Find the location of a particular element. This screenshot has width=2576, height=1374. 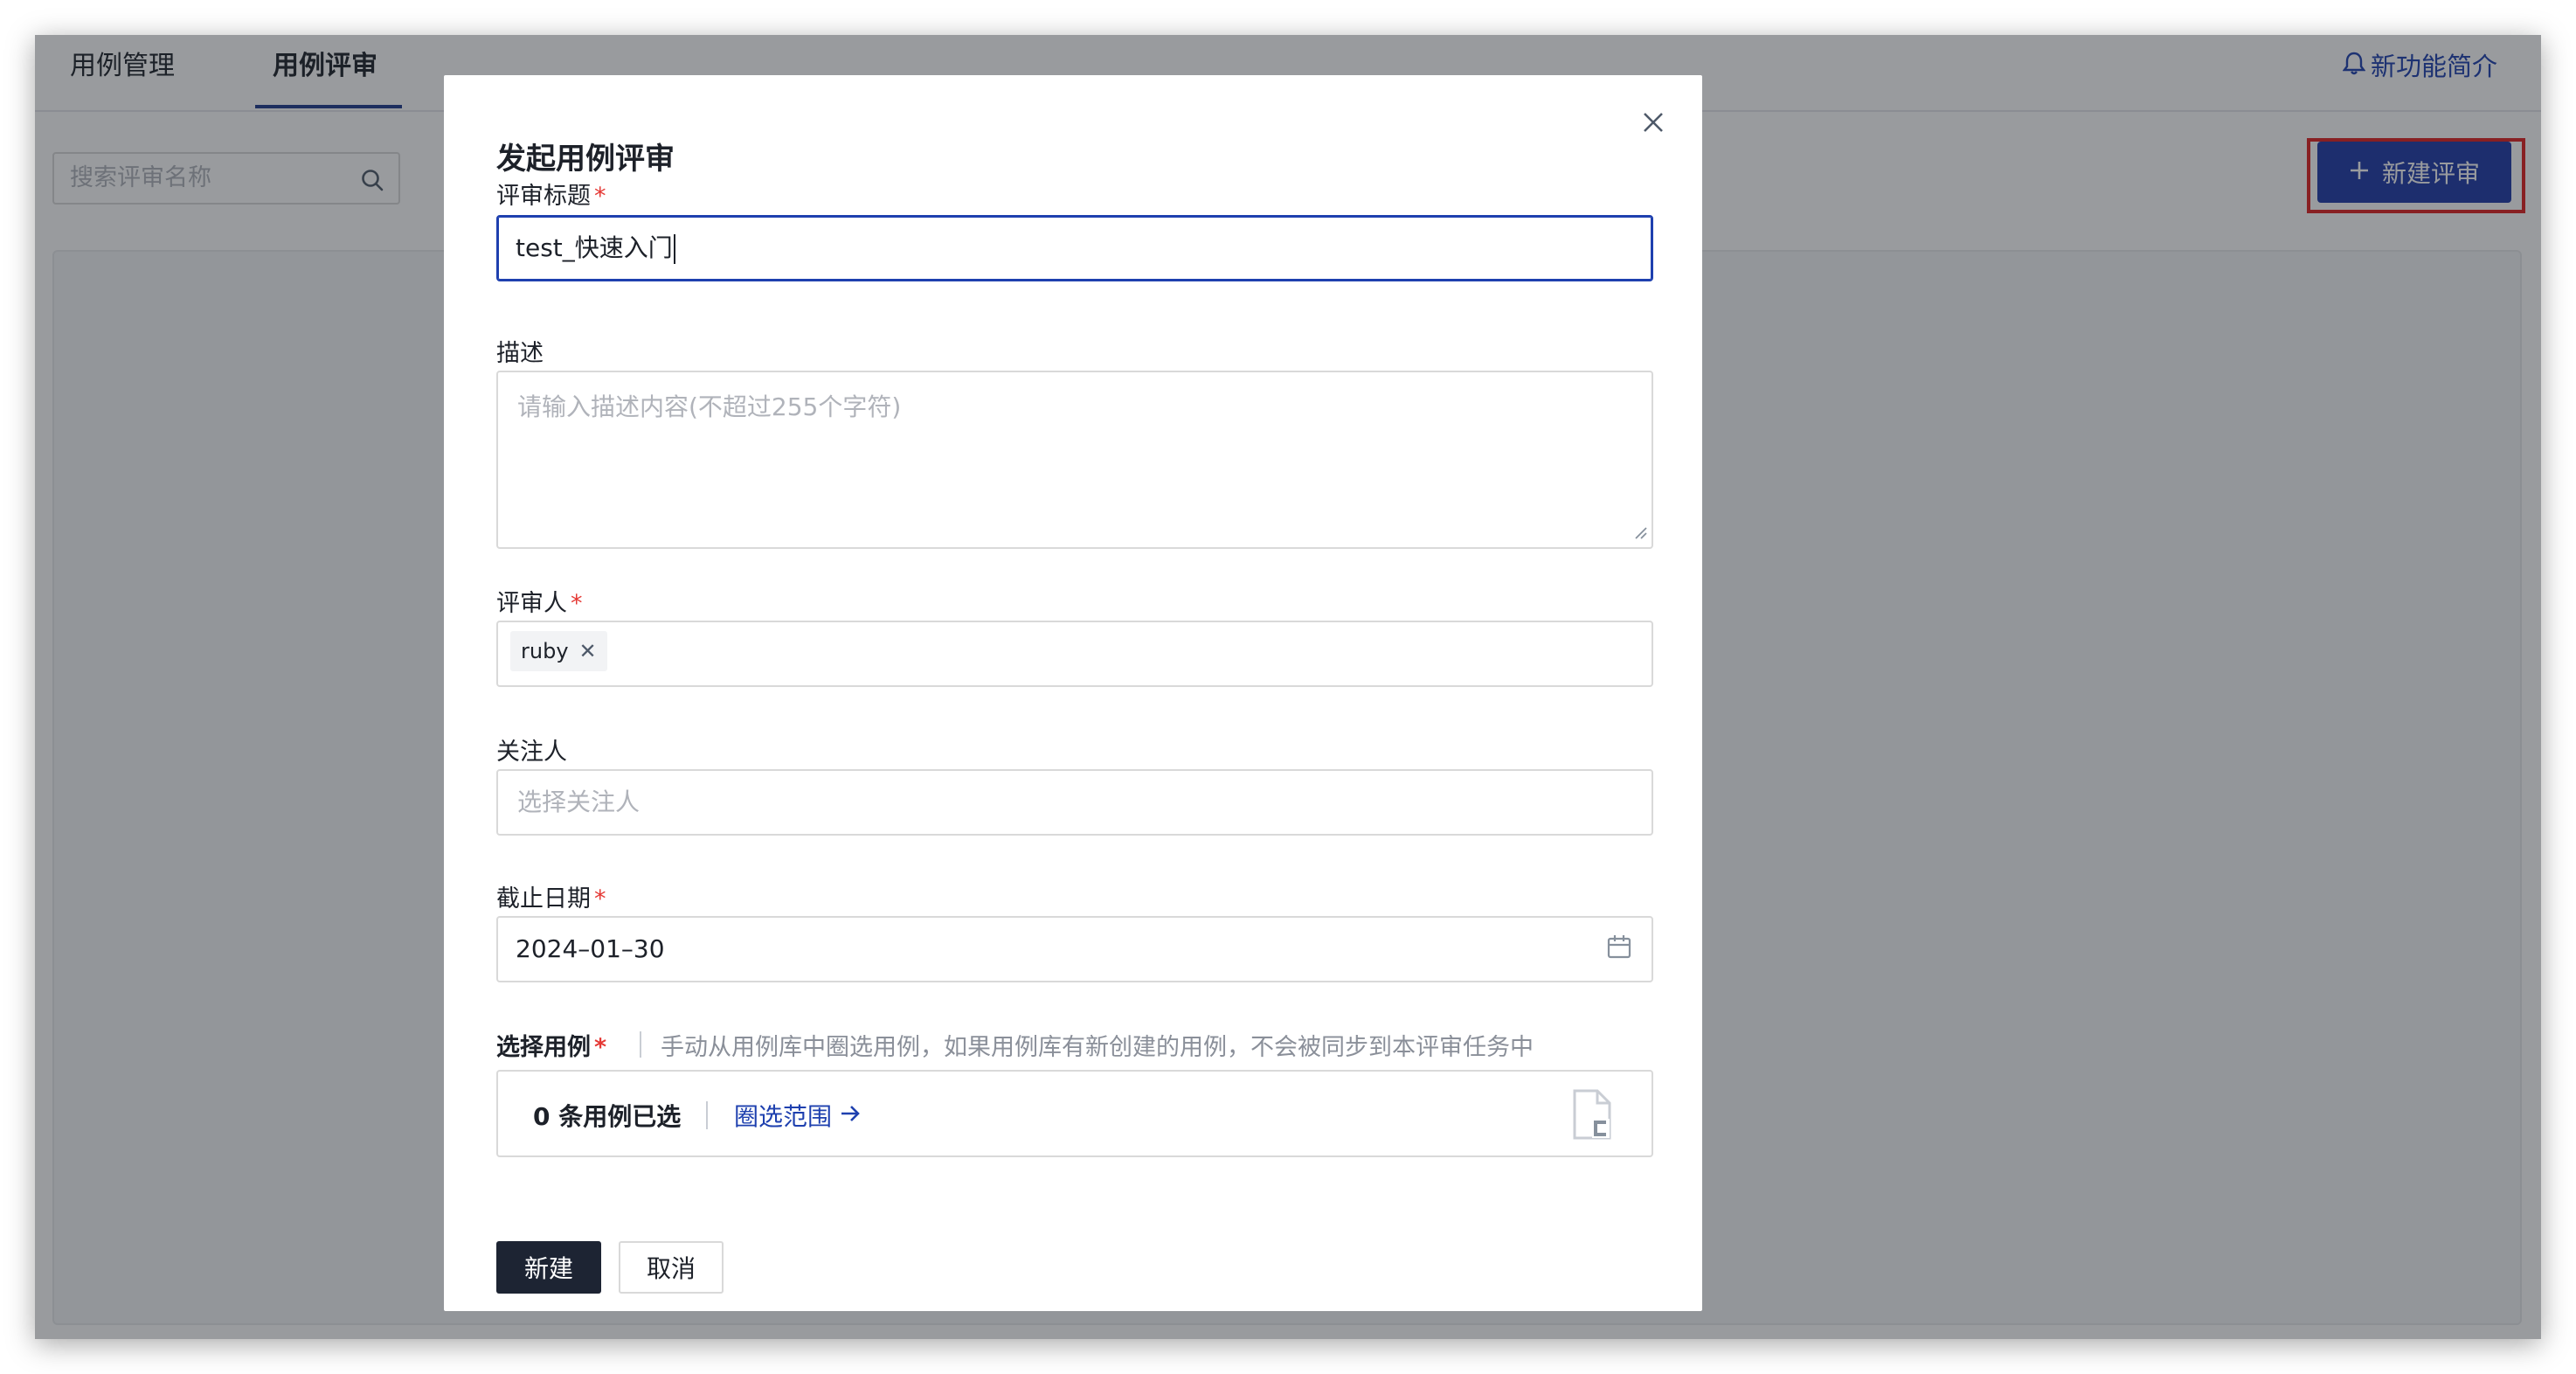

case-select-label: 选择用例 * is located at coordinates (551, 1045).